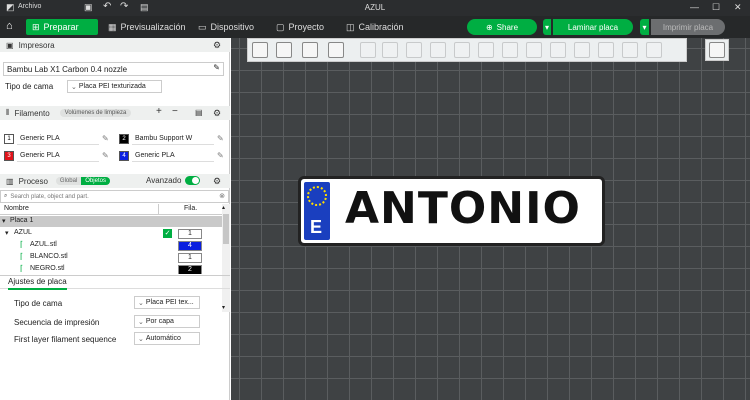 The height and width of the screenshot is (400, 750). I want to click on minimize-icon: —, so click(694, 7).